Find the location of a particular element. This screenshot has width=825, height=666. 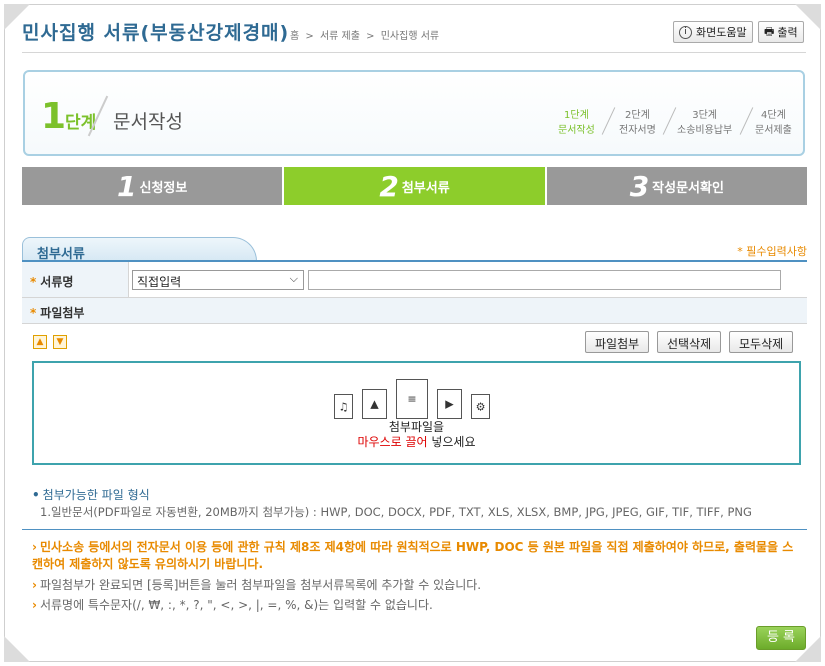

help-button: i 화면도움말 is located at coordinates (713, 32).